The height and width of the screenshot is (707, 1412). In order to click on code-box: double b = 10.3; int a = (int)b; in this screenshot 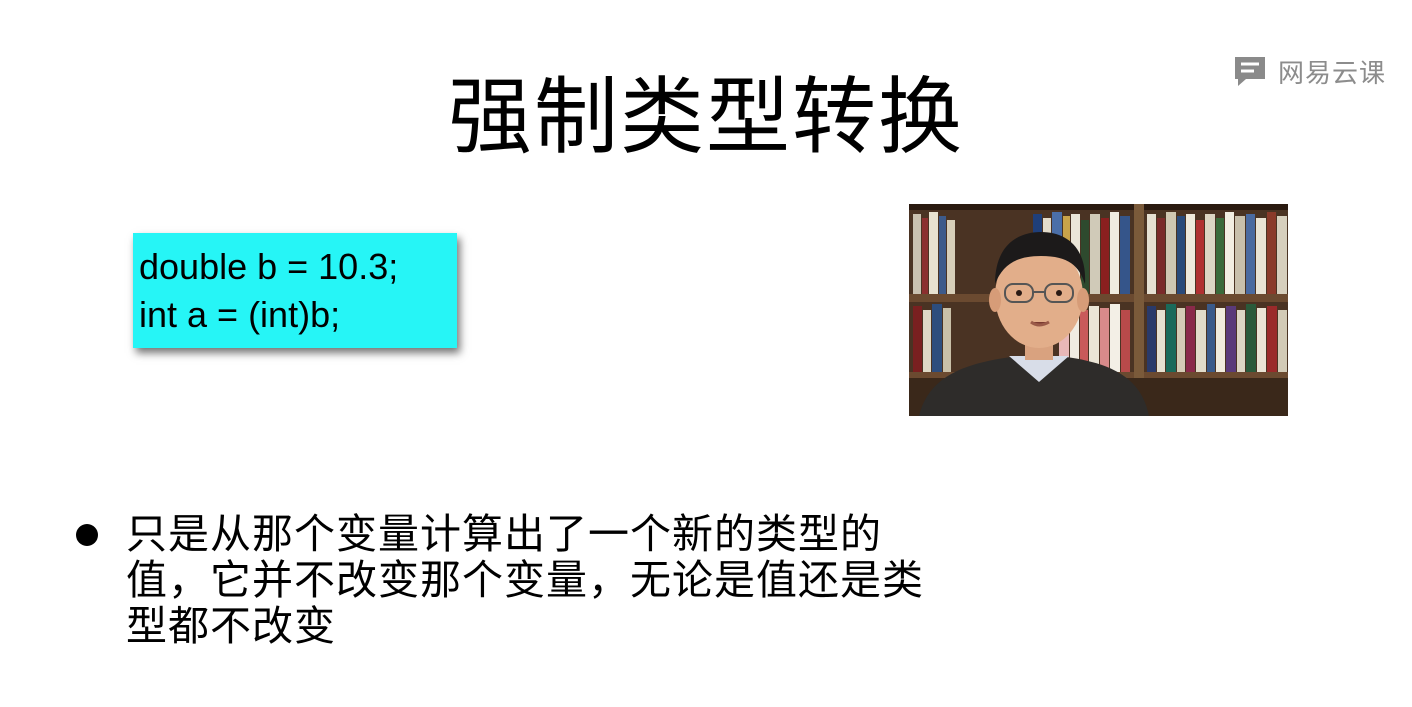, I will do `click(295, 290)`.